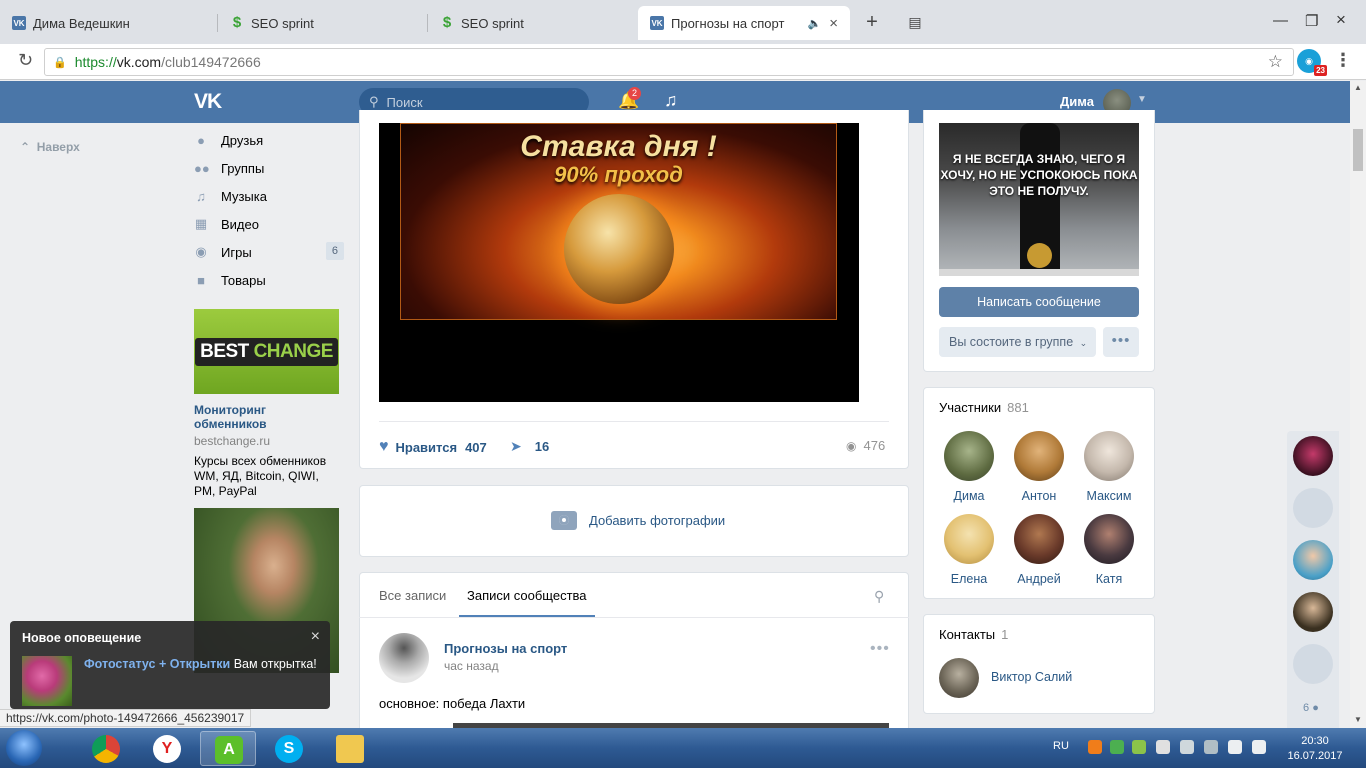  What do you see at coordinates (1109, 550) in the screenshot?
I see `member-item: Катя` at bounding box center [1109, 550].